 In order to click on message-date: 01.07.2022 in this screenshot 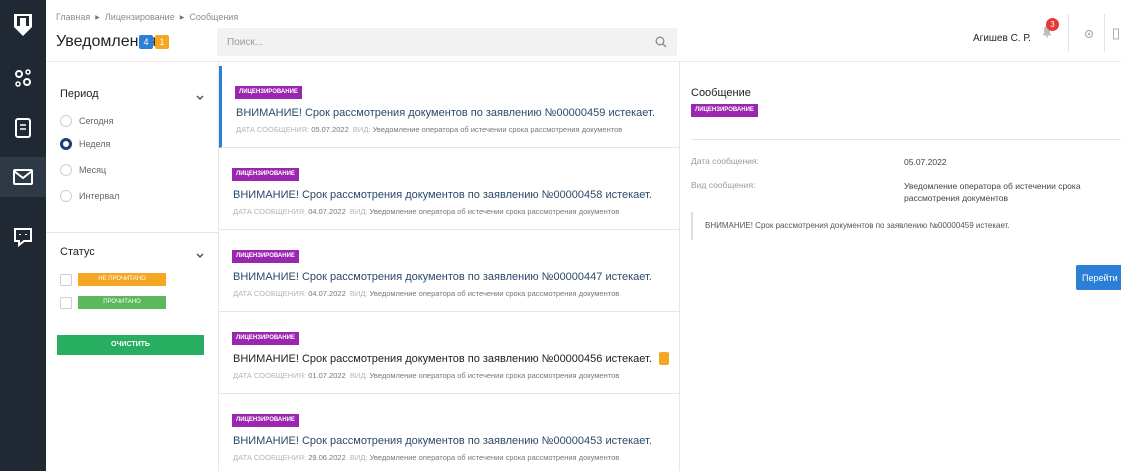, I will do `click(327, 375)`.